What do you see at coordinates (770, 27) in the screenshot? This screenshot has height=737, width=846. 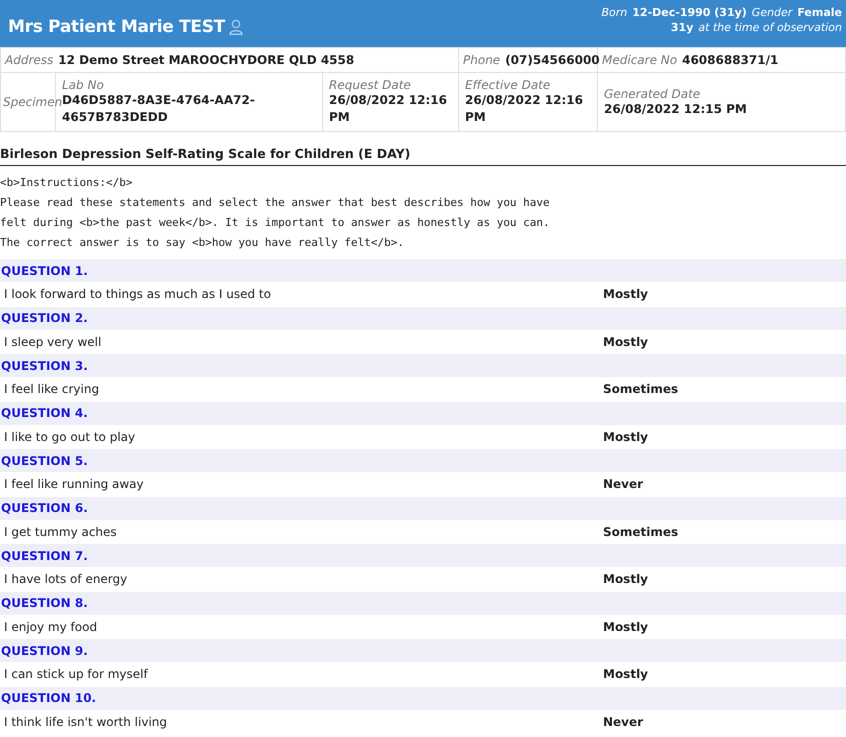 I see `age-note: at the time of observation` at bounding box center [770, 27].